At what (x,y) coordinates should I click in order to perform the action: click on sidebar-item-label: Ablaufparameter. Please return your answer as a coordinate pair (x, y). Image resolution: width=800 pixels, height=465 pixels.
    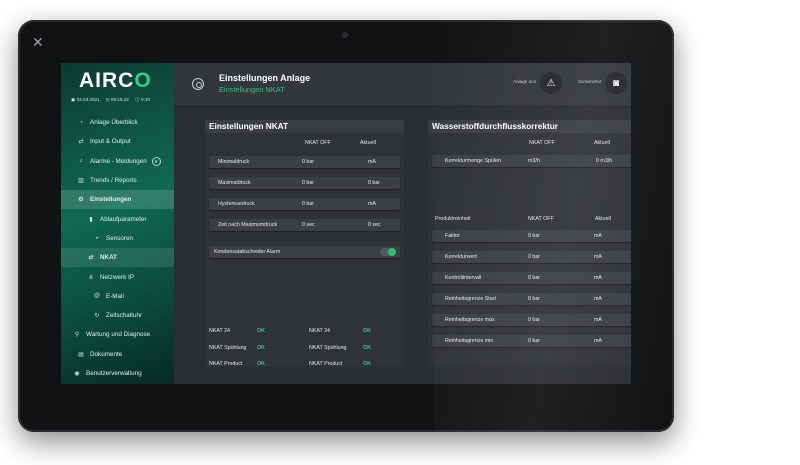
    Looking at the image, I should click on (123, 219).